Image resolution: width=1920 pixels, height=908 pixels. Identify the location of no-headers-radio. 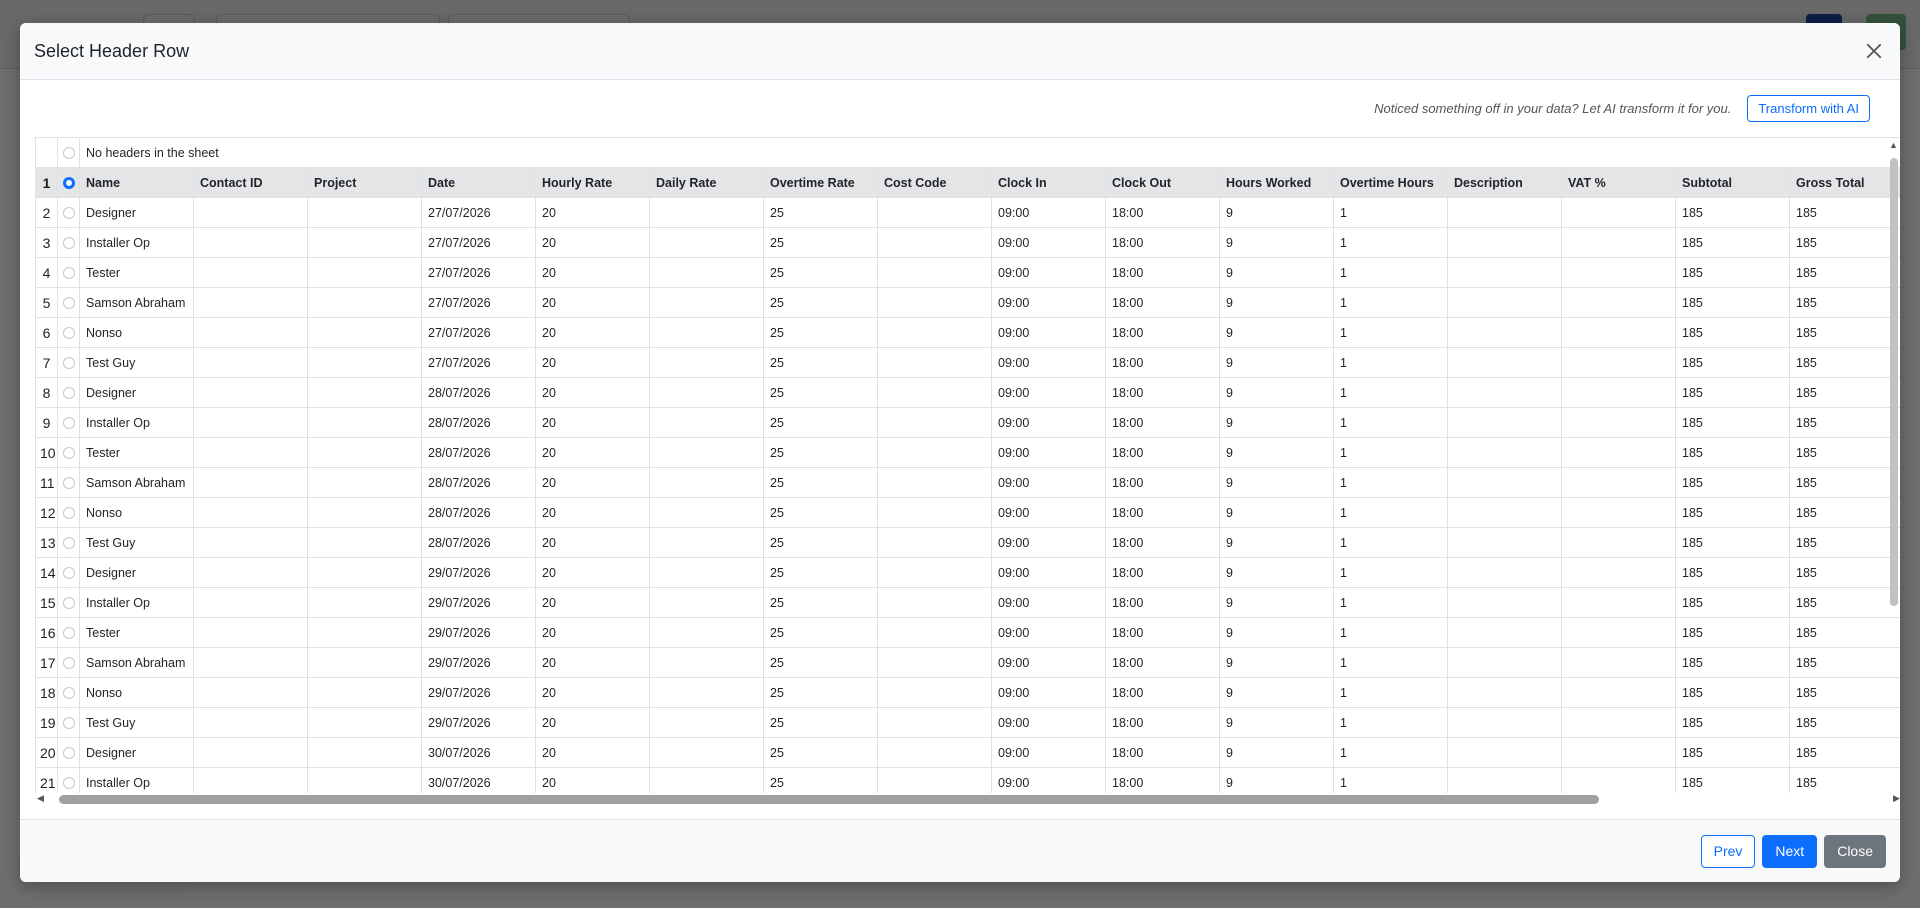
(68, 153).